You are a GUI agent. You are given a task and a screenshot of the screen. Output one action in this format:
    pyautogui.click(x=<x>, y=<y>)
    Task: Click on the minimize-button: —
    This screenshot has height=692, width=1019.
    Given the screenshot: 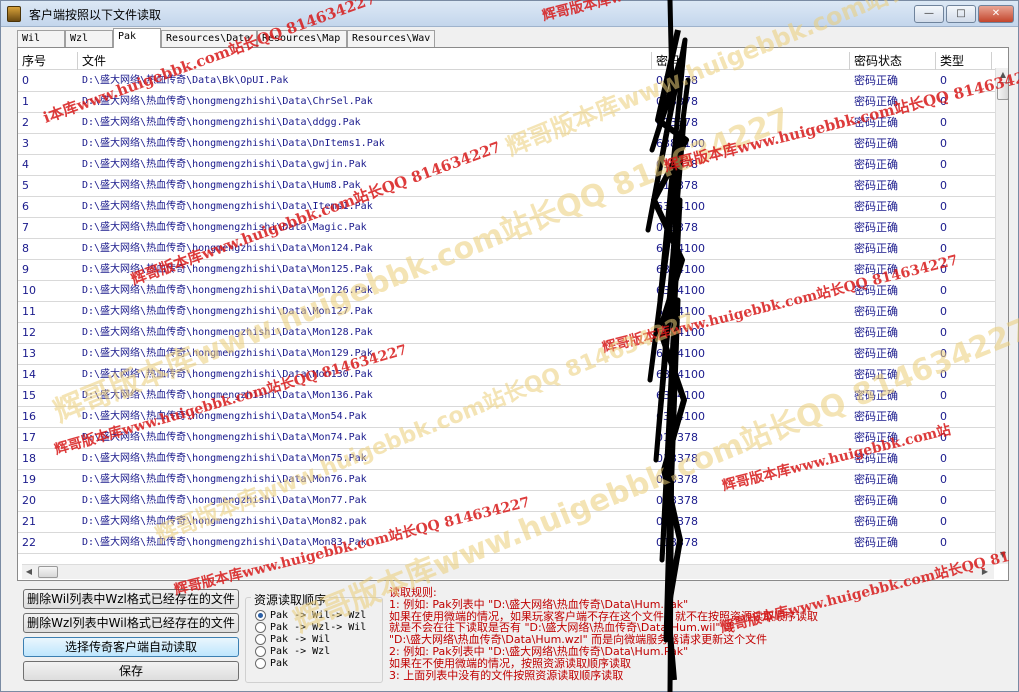 What is the action you would take?
    pyautogui.click(x=929, y=14)
    